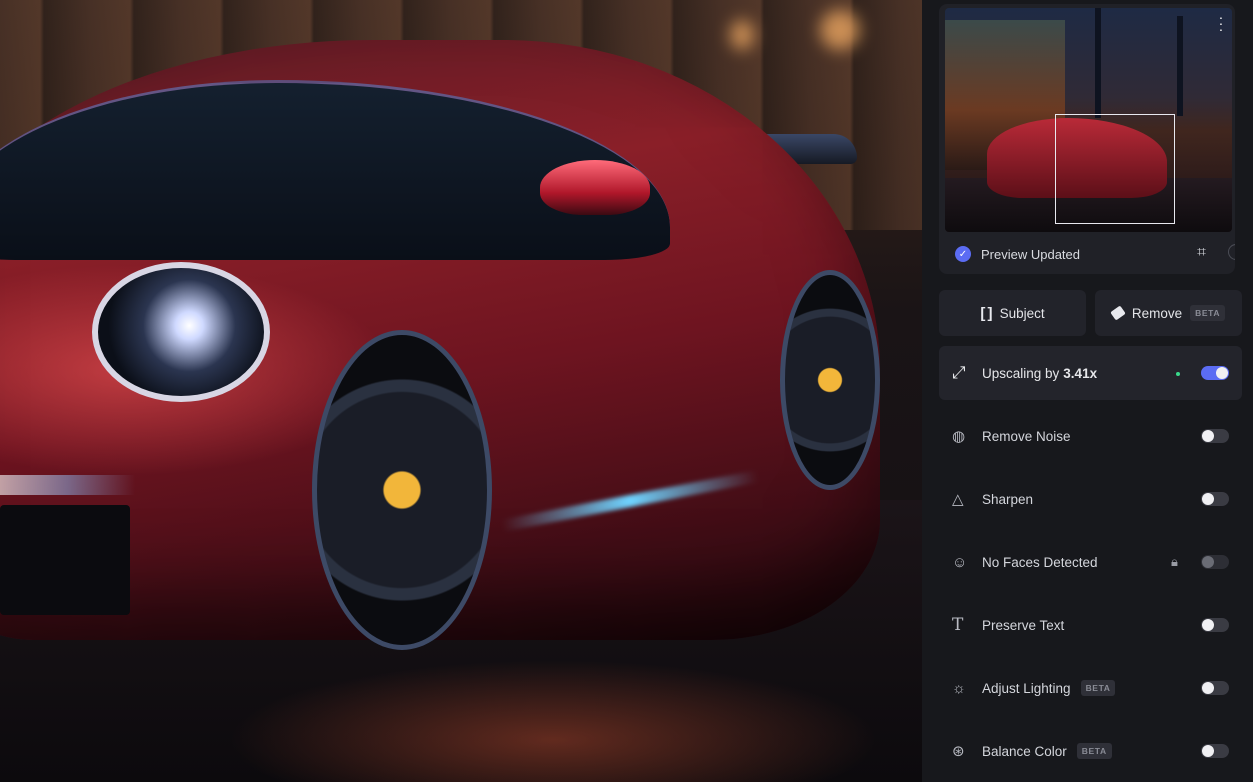 The width and height of the screenshot is (1253, 782). I want to click on preview-card: · · · ✓ Preview Updated ⌗, so click(1087, 139).